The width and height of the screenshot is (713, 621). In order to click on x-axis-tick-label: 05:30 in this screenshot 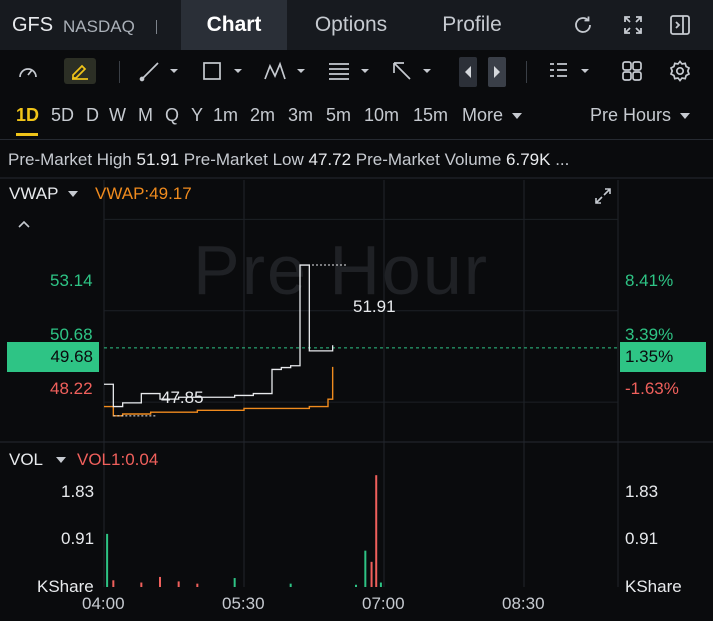, I will do `click(243, 603)`.